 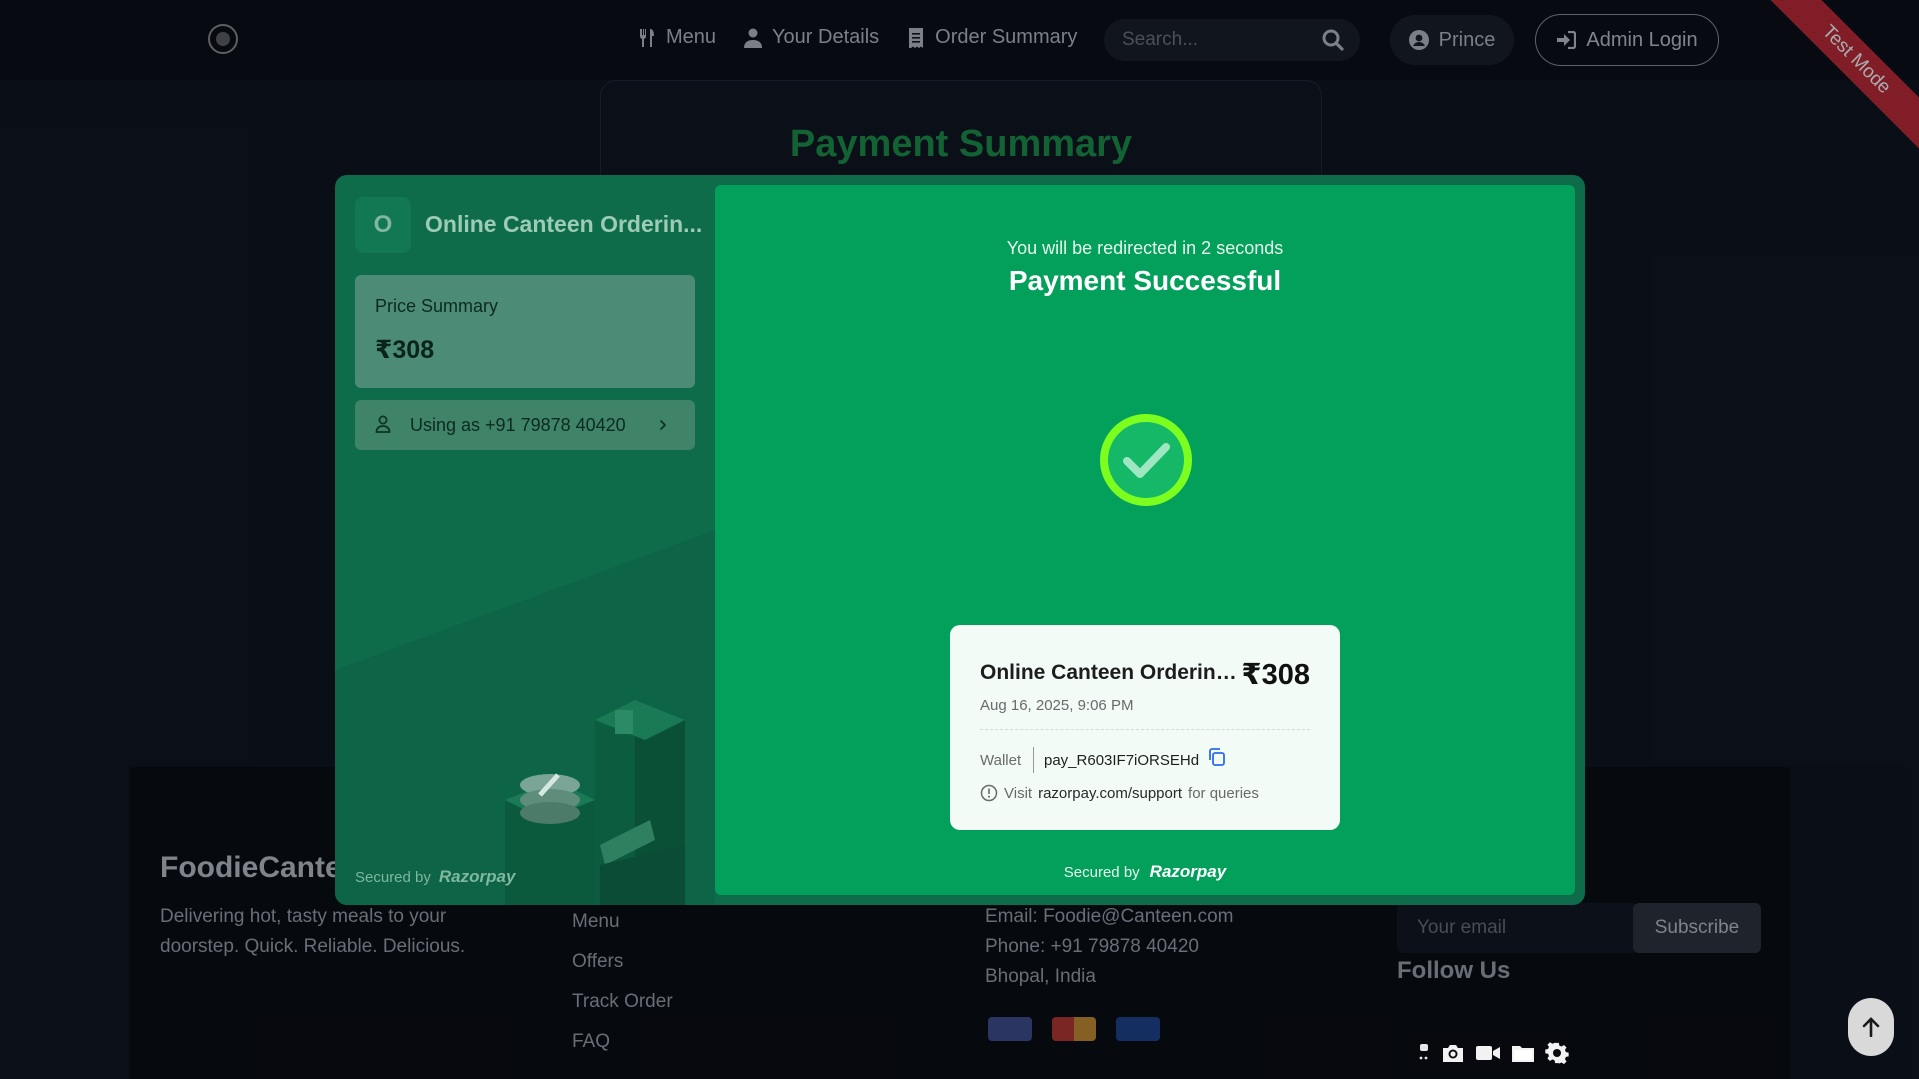 What do you see at coordinates (1146, 460) in the screenshot?
I see `success-check-icon` at bounding box center [1146, 460].